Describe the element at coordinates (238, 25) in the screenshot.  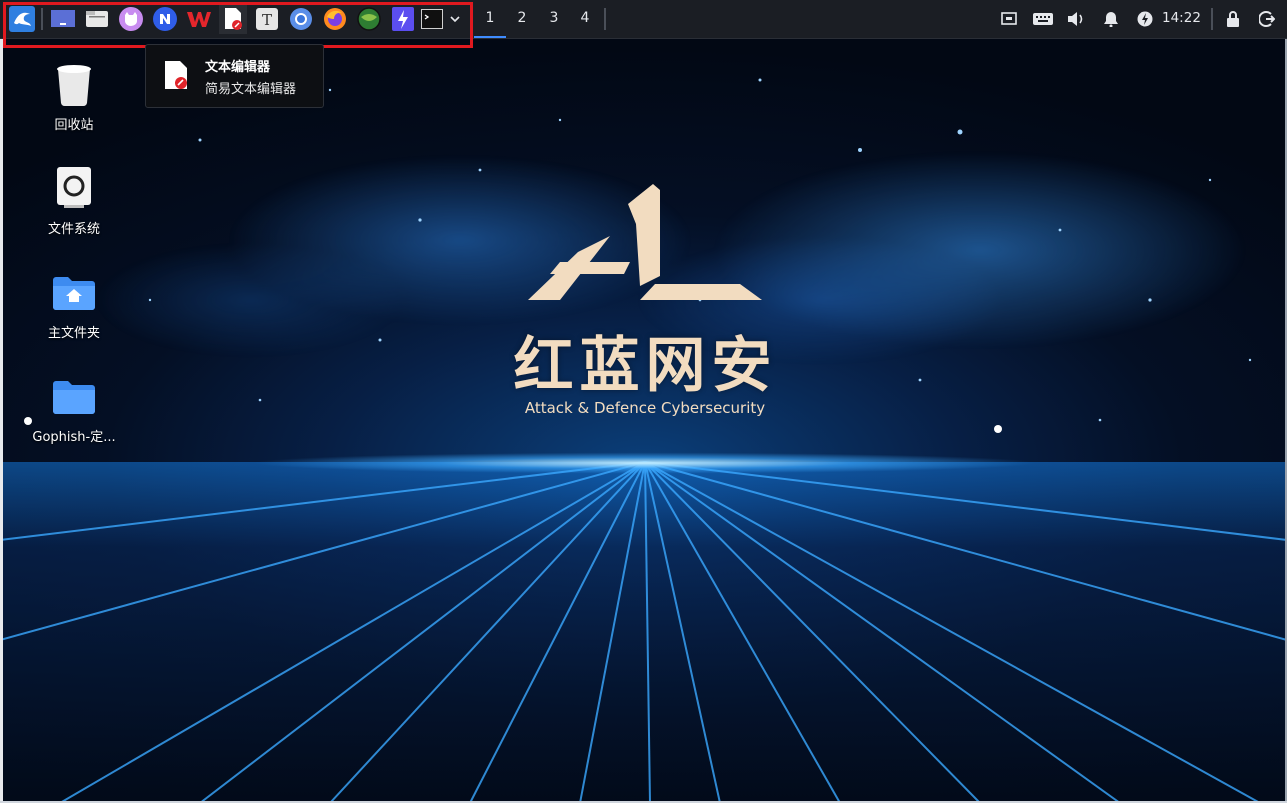
I see `highlight-box` at that location.